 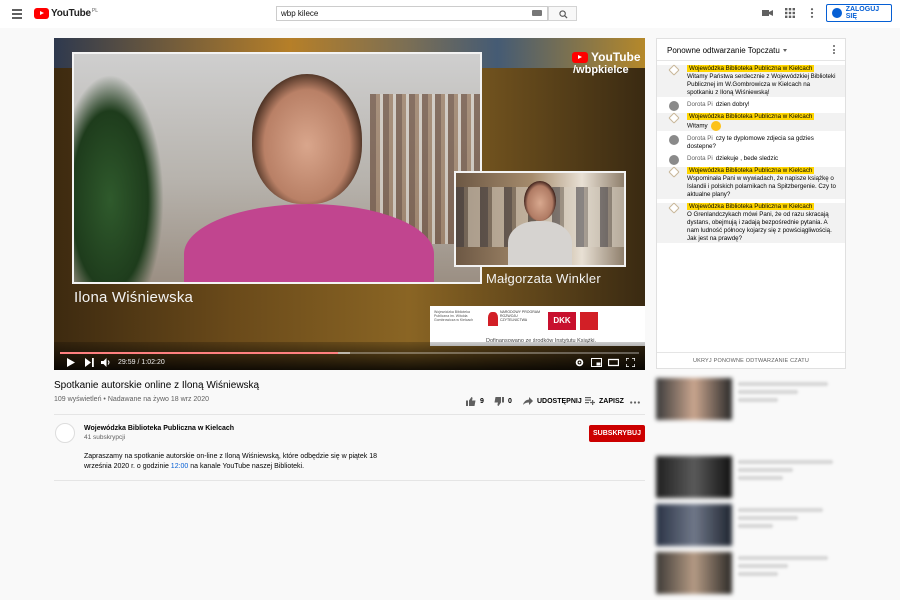 What do you see at coordinates (106, 362) in the screenshot?
I see `volume-icon` at bounding box center [106, 362].